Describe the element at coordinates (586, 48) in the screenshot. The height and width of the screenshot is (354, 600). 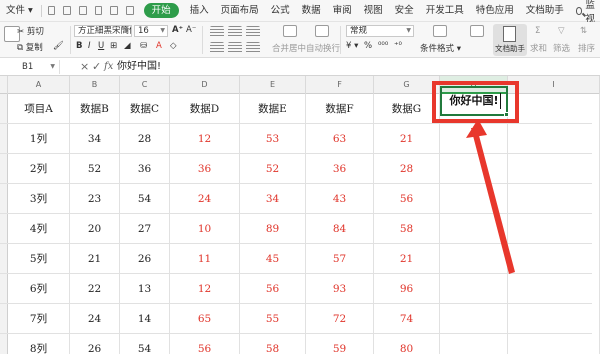
I see `sort-button: 排序` at that location.